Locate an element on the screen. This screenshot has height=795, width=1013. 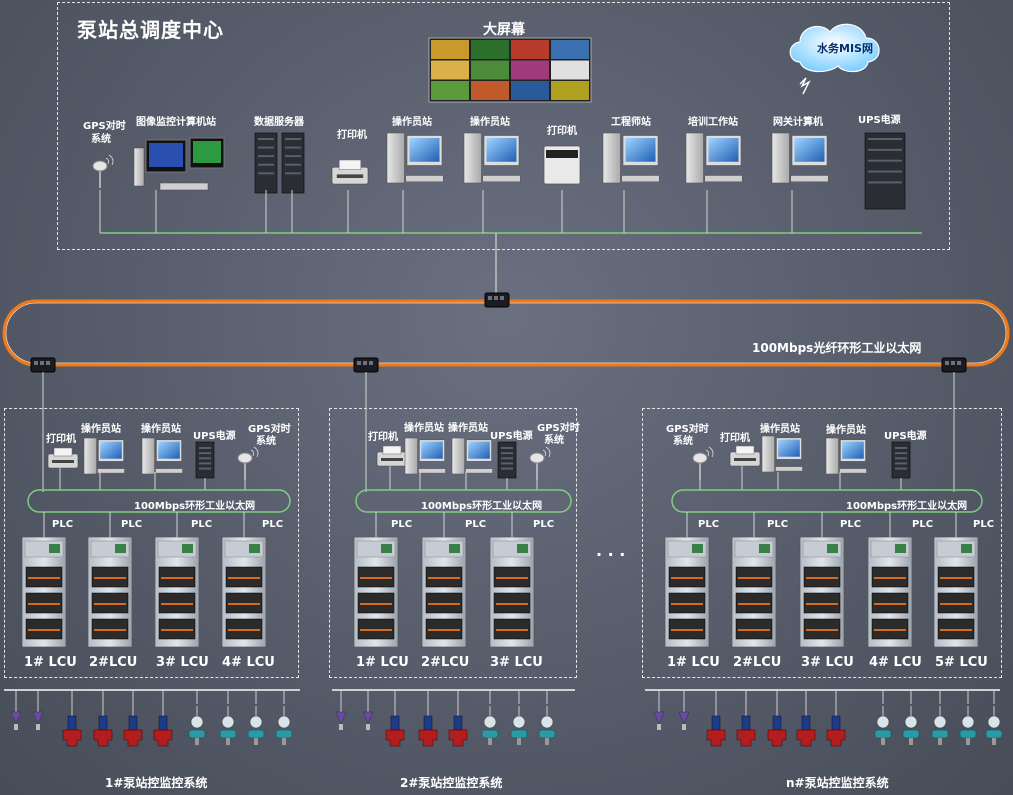
s3-valve-body is located at coordinates (684, 718).